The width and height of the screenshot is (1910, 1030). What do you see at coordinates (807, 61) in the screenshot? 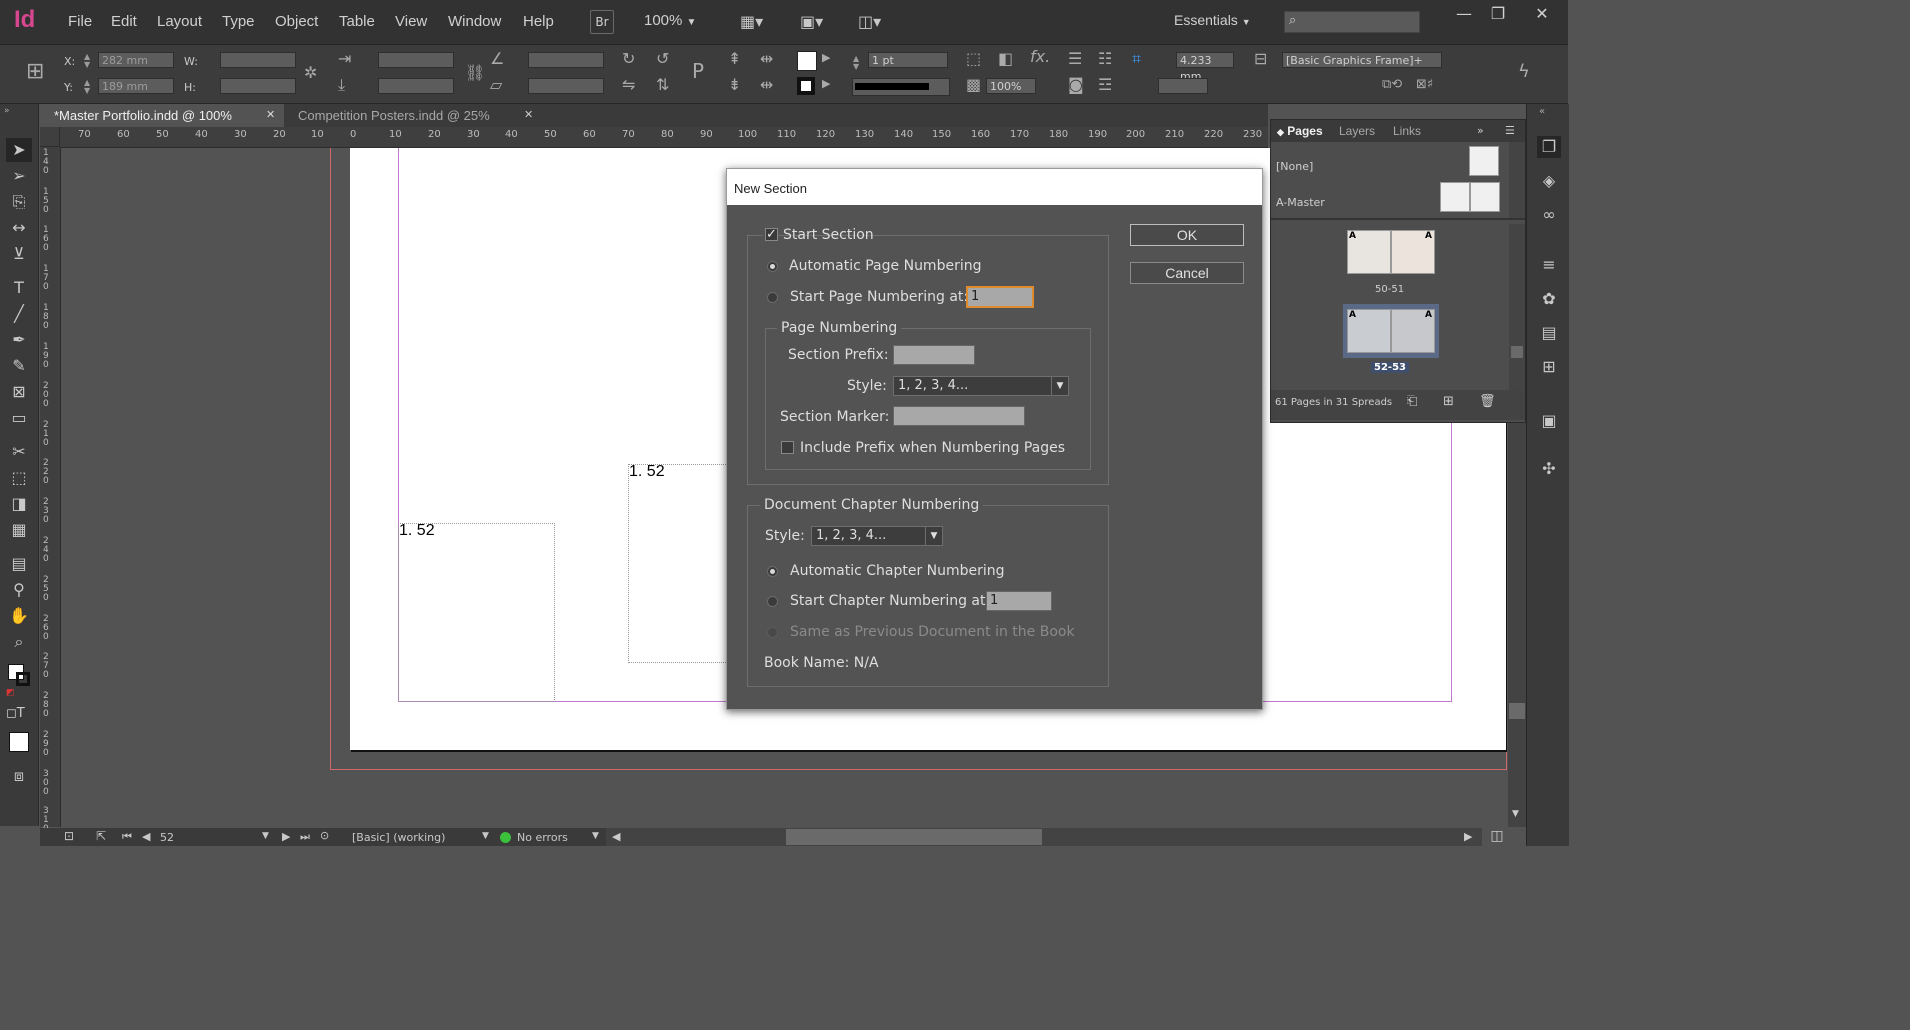
I see `fill-swatch` at bounding box center [807, 61].